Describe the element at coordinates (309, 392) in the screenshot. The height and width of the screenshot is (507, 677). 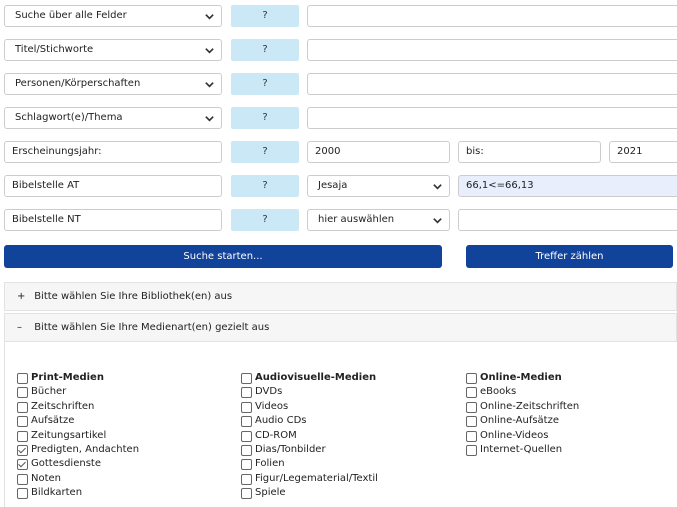
I see `checkbox-dvds: DVDs` at that location.